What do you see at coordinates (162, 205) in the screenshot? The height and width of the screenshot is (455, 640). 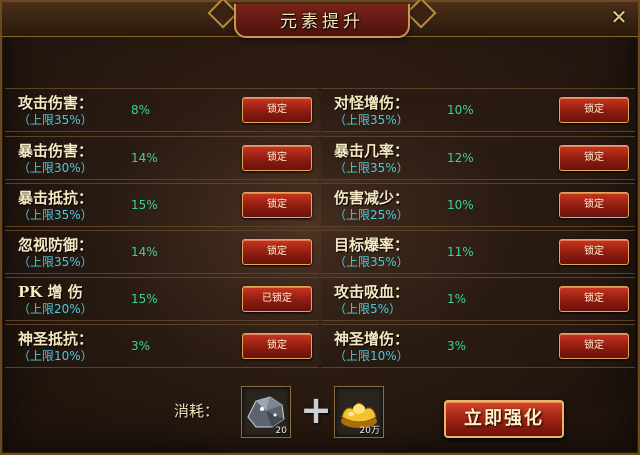 I see `stat-row-crit-resist: 暴击抵抗： （上限35%） 15% 锁定` at bounding box center [162, 205].